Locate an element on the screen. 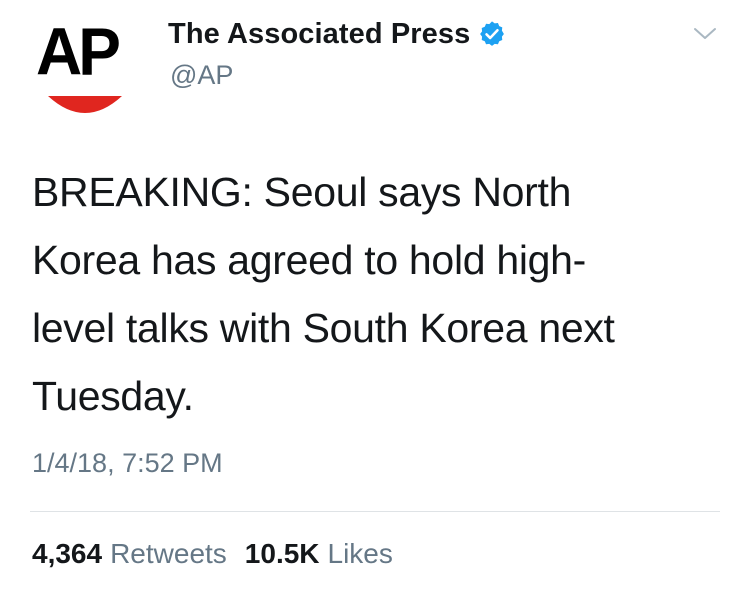 Image resolution: width=750 pixels, height=589 pixels. avatar: AP is located at coordinates (90, 66).